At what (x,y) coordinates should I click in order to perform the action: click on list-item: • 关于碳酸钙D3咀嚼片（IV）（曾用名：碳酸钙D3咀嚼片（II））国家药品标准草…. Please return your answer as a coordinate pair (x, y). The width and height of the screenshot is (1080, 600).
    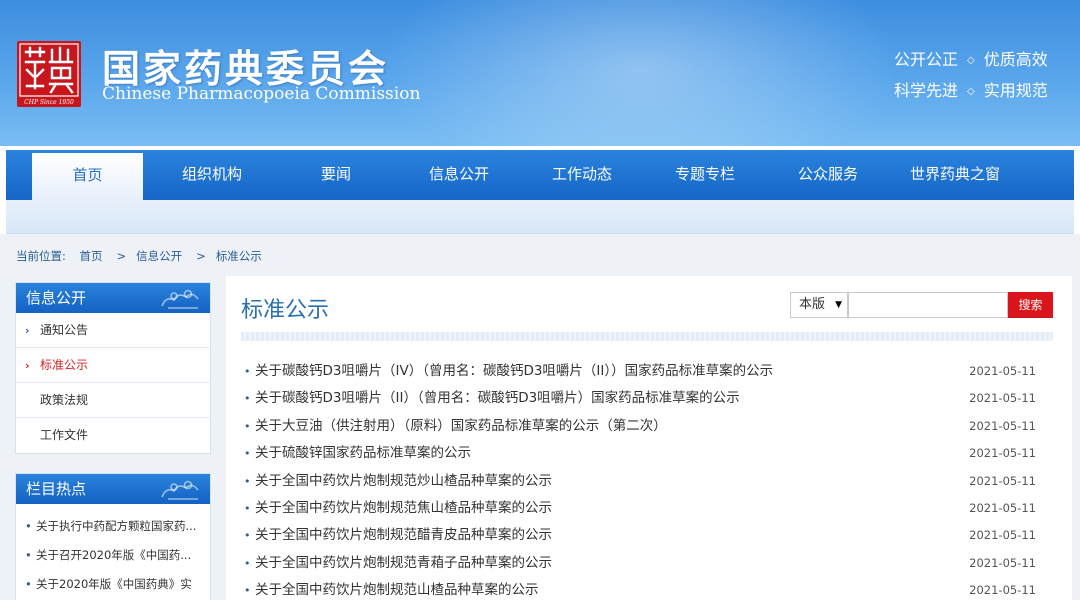
    Looking at the image, I should click on (647, 371).